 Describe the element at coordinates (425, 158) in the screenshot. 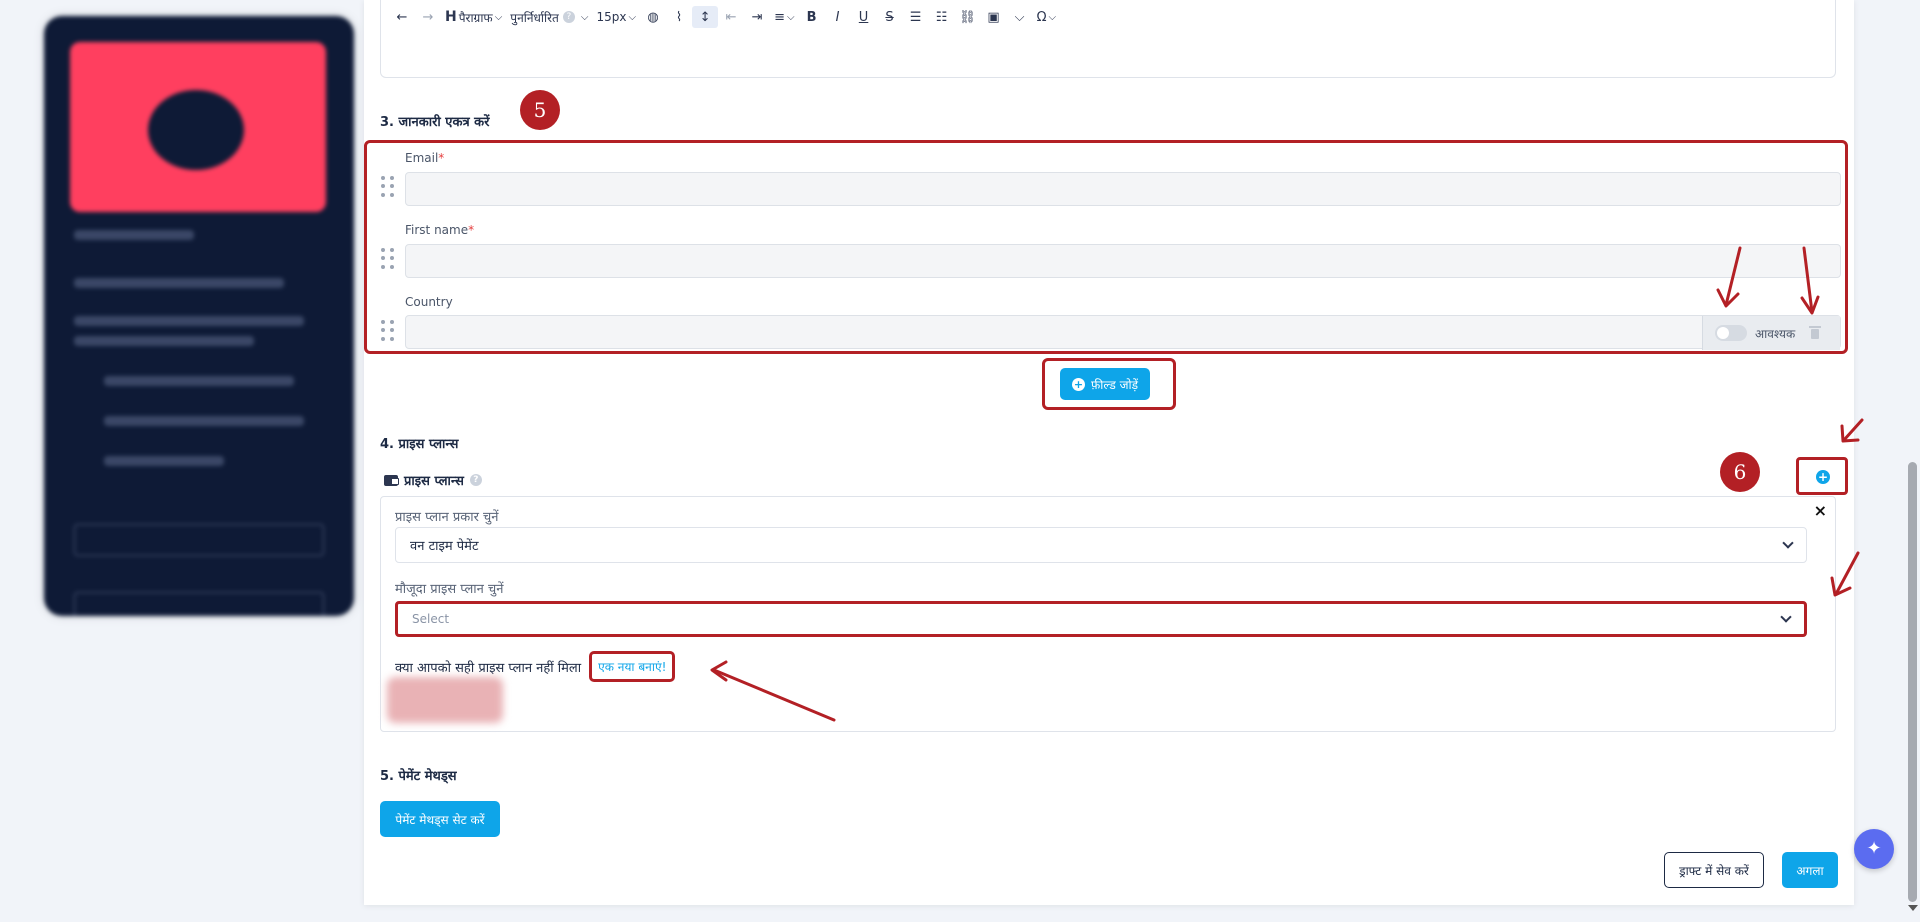

I see `field-label-email: Email*` at that location.